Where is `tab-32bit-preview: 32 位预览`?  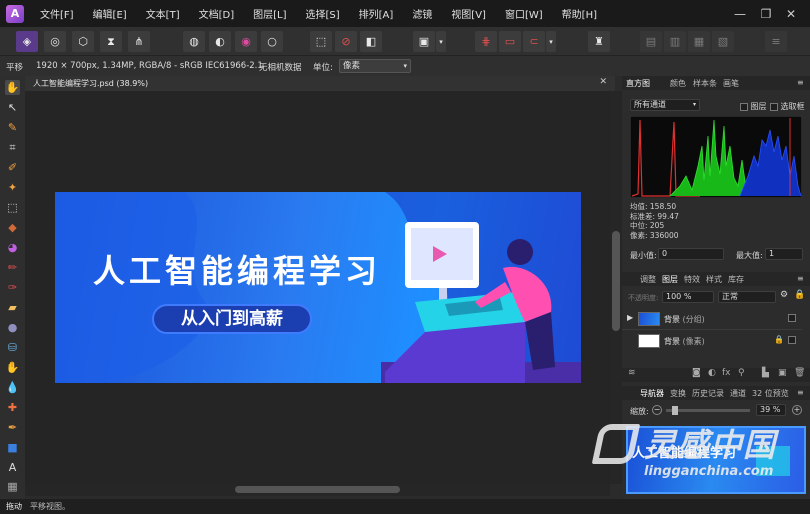
tab-32bit-preview: 32 位预览 is located at coordinates (770, 393).